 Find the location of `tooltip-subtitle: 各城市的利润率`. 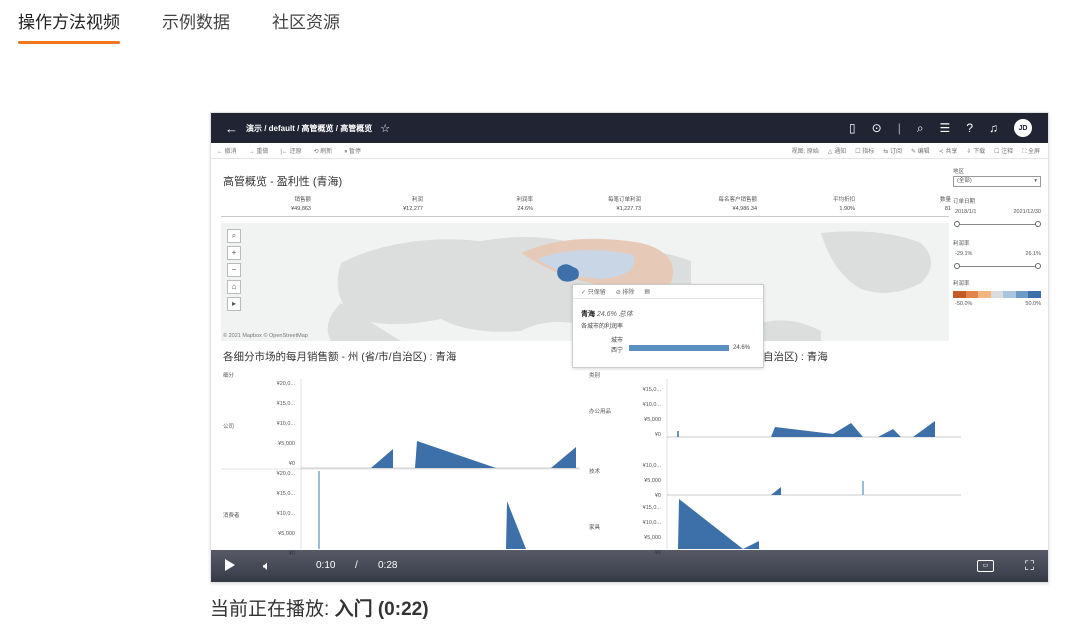

tooltip-subtitle: 各城市的利润率 is located at coordinates (602, 327).